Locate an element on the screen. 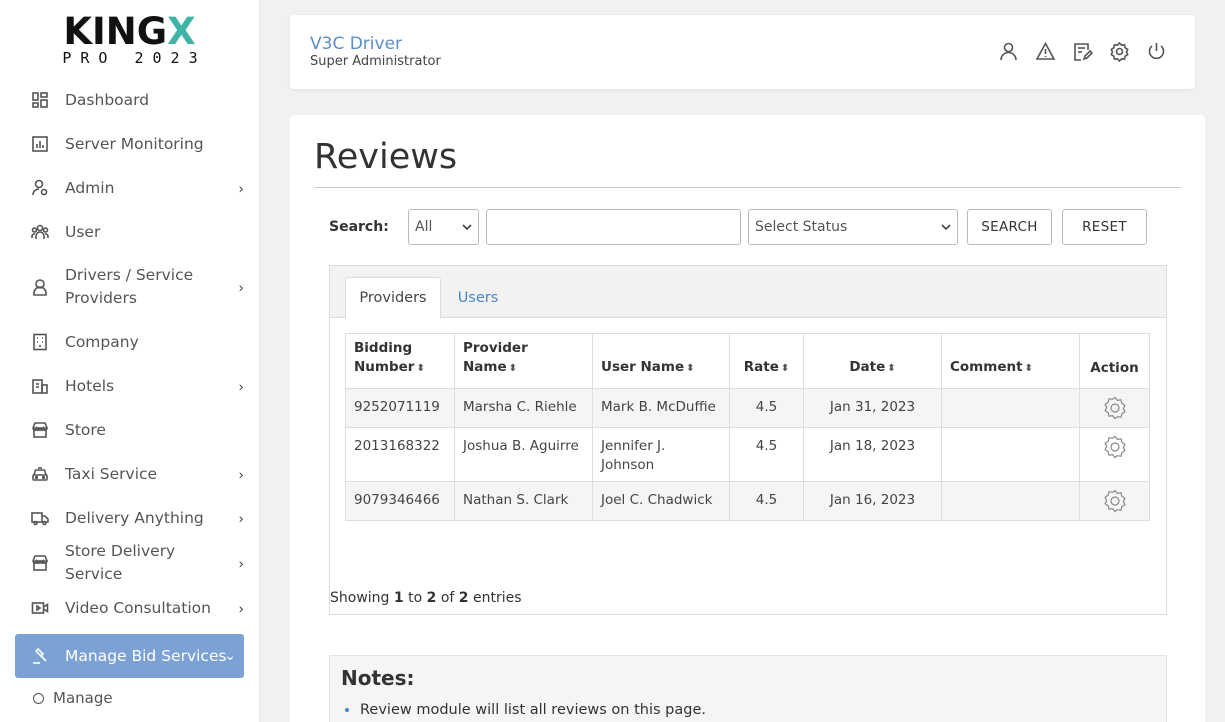 This screenshot has height=722, width=1225. building-icon is located at coordinates (40, 342).